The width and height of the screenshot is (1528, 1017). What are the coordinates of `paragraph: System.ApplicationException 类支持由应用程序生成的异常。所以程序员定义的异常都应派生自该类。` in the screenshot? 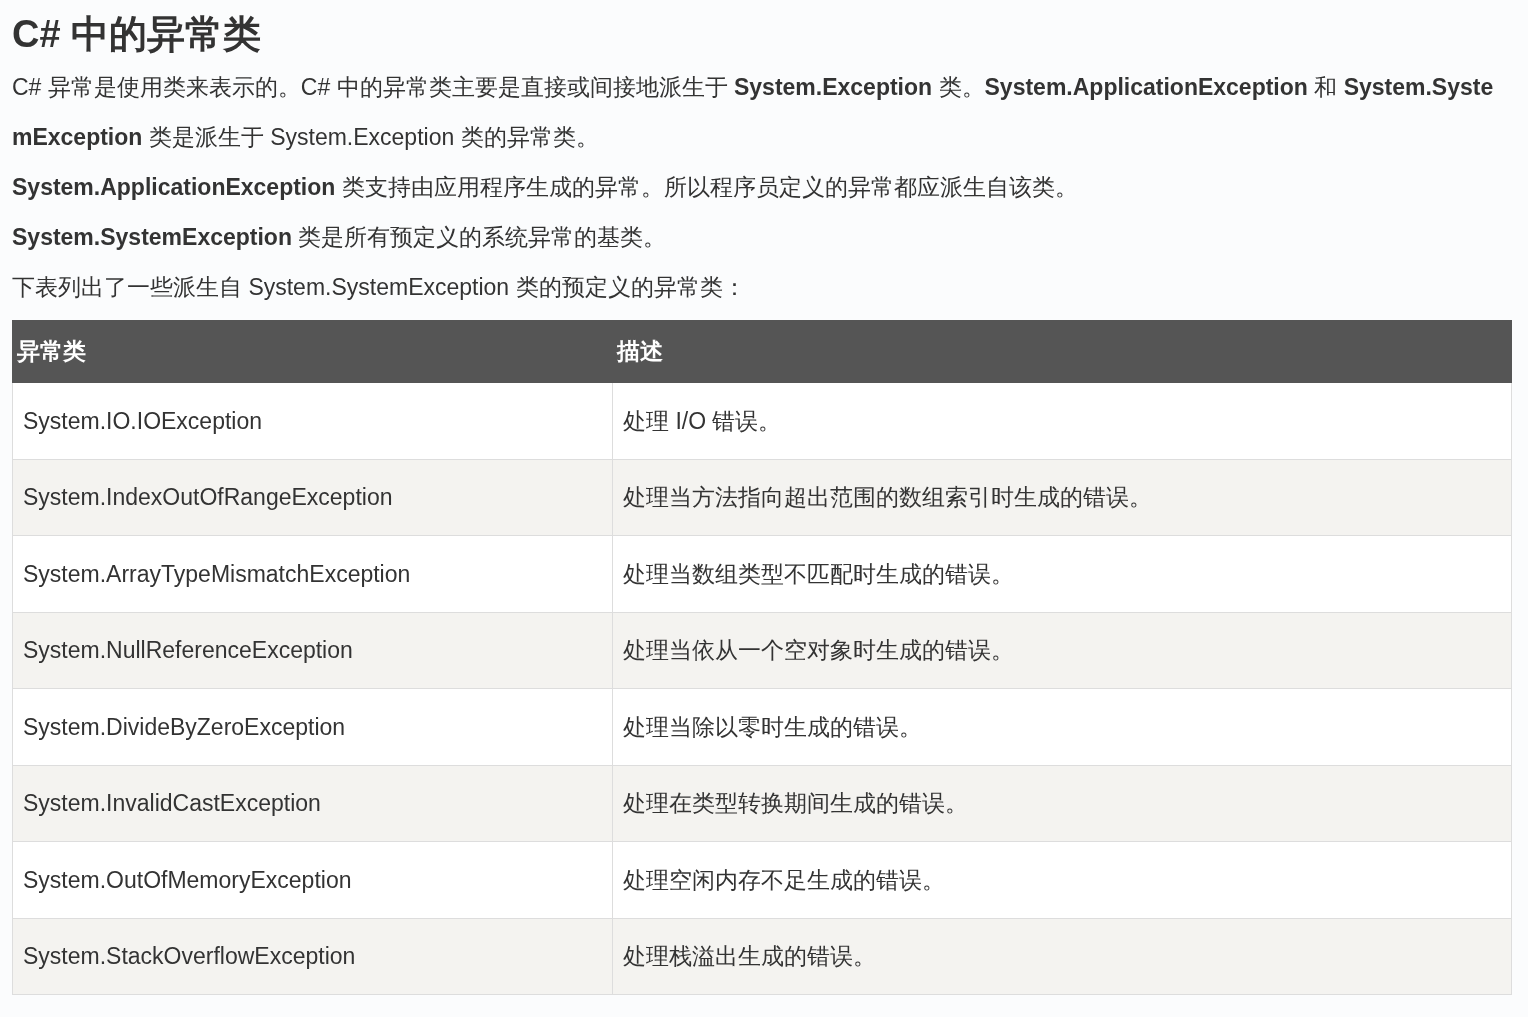 It's located at (545, 187).